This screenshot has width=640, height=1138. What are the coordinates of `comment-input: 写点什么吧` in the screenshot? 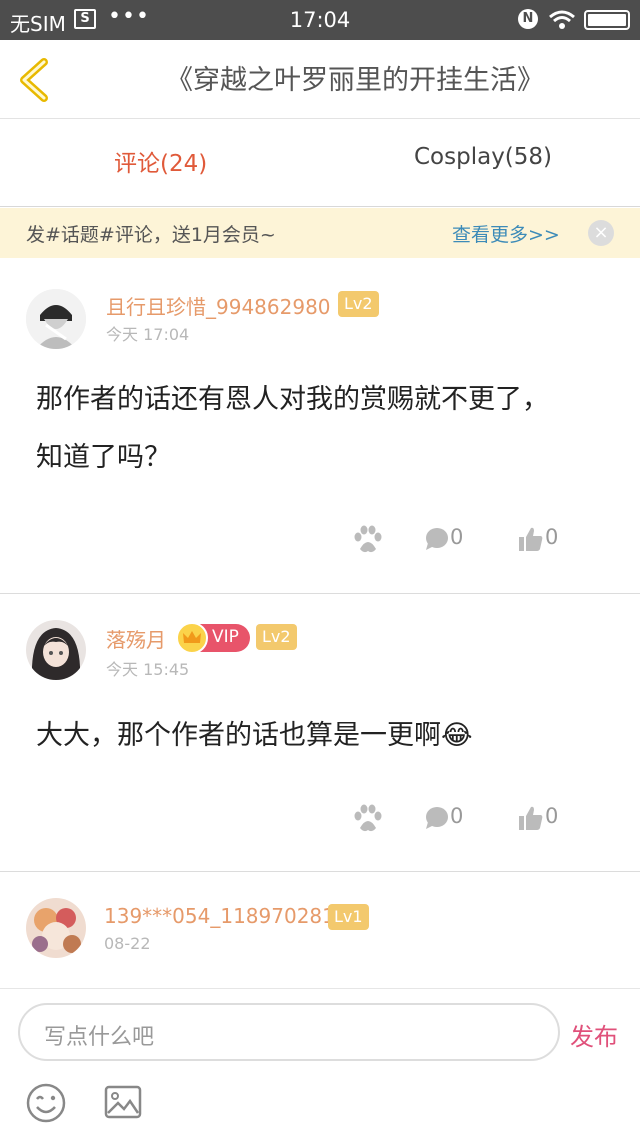 It's located at (289, 1032).